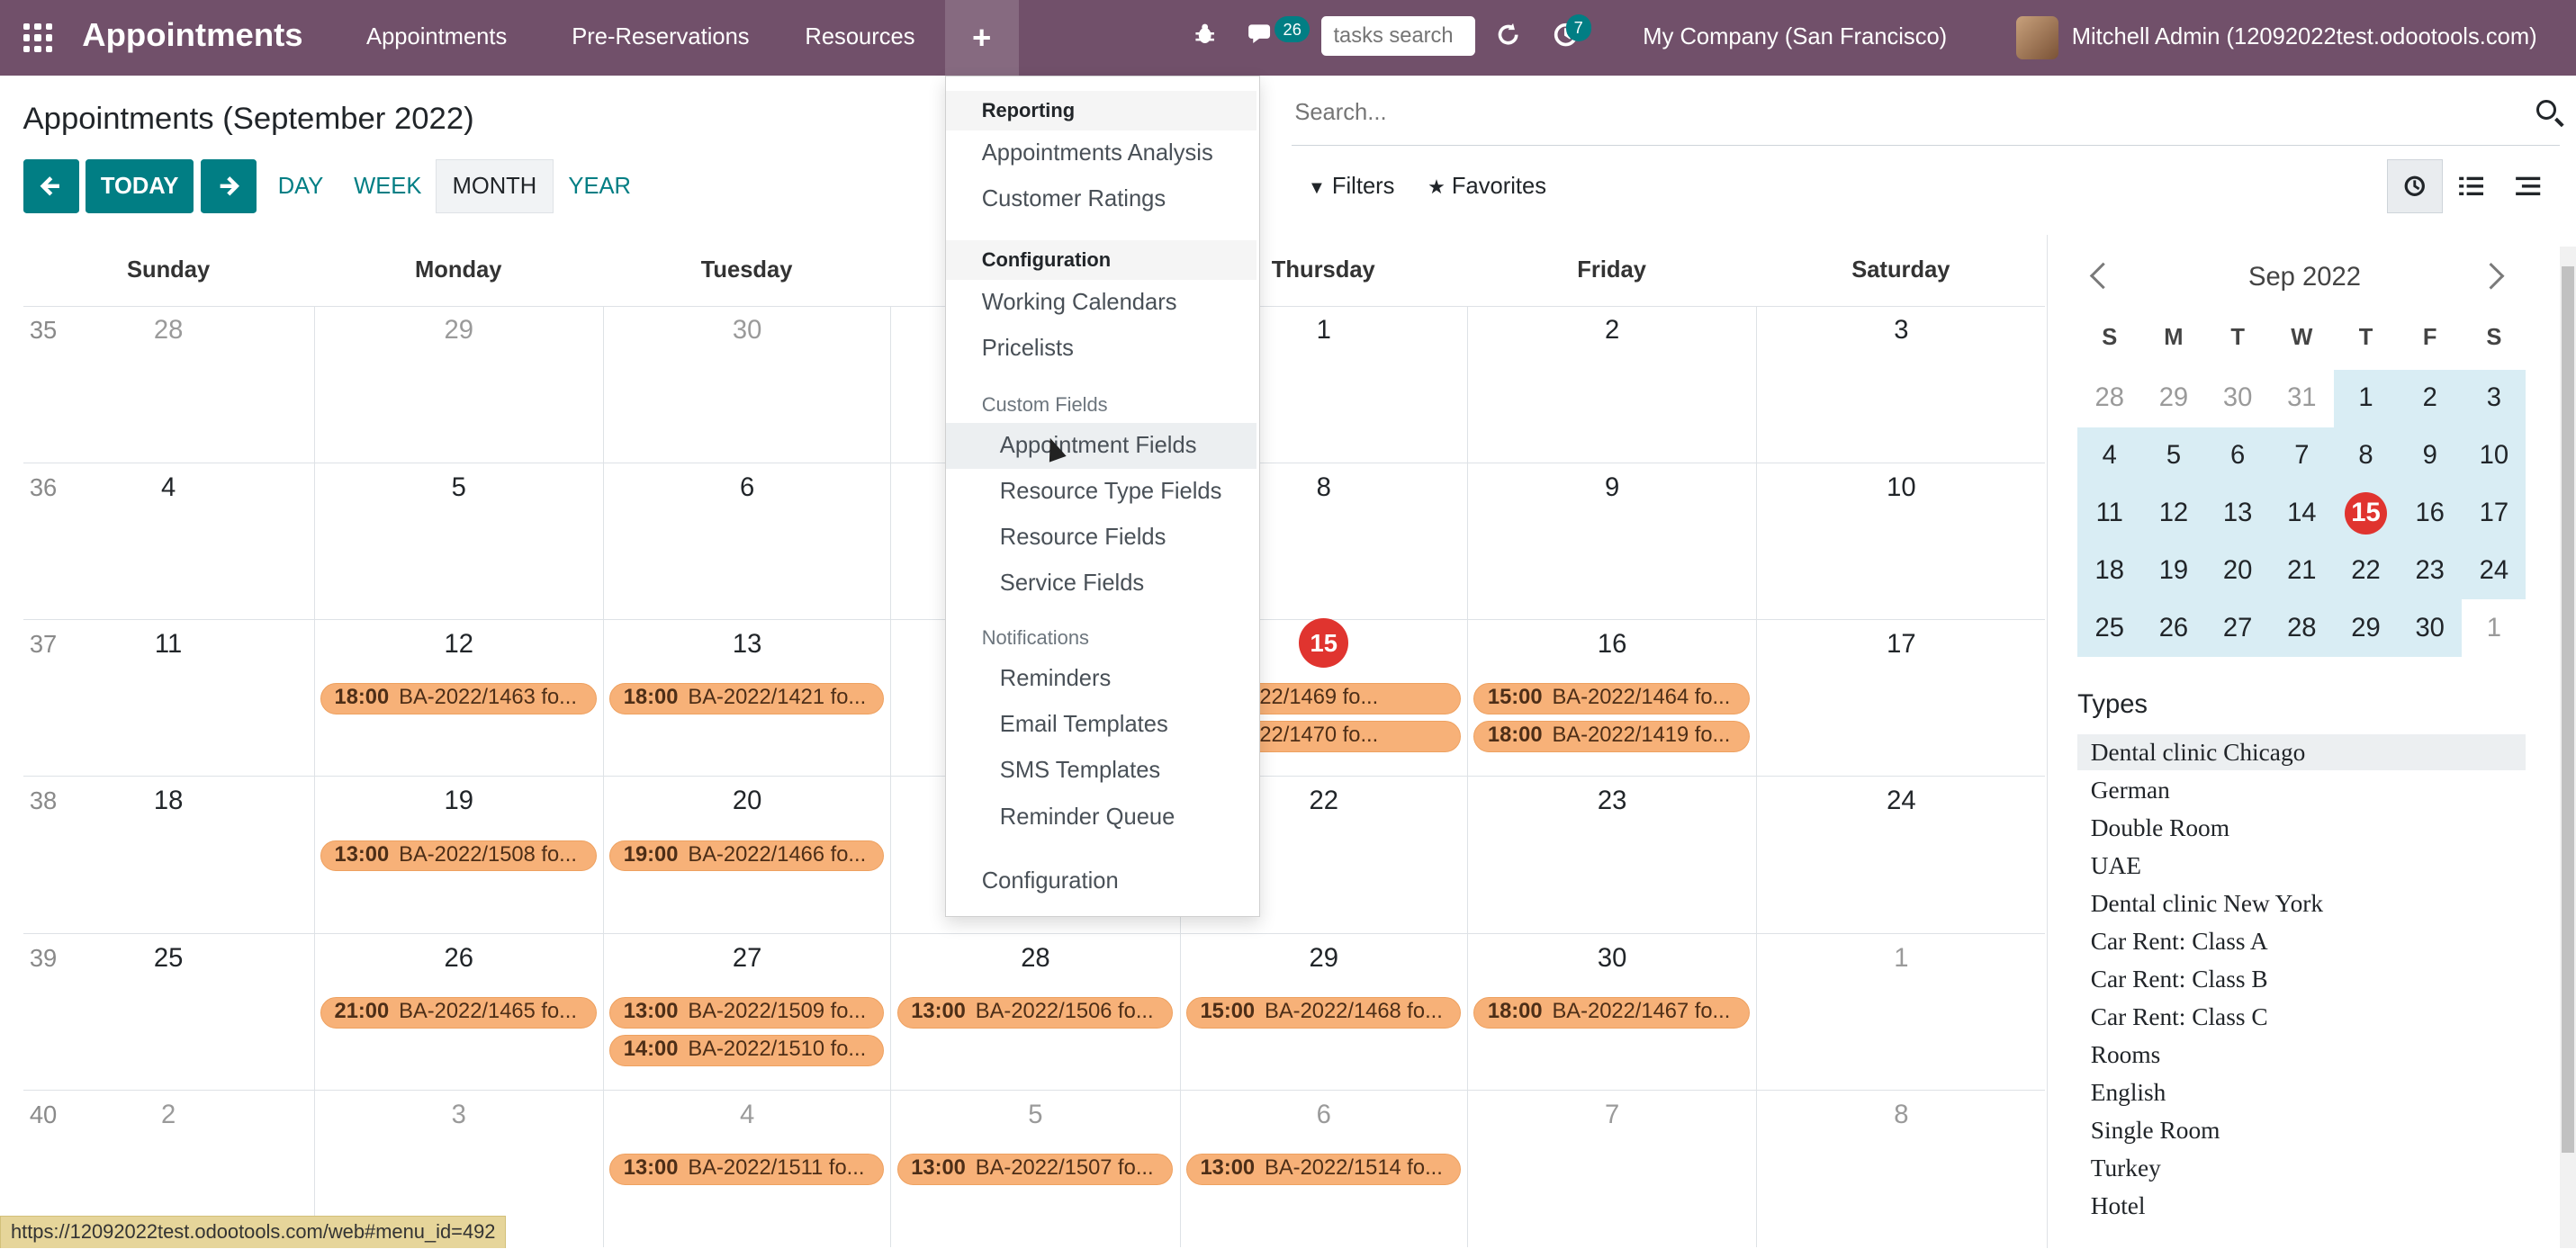  I want to click on menu-item-appointment-fields: Appointment Fields, so click(1098, 446).